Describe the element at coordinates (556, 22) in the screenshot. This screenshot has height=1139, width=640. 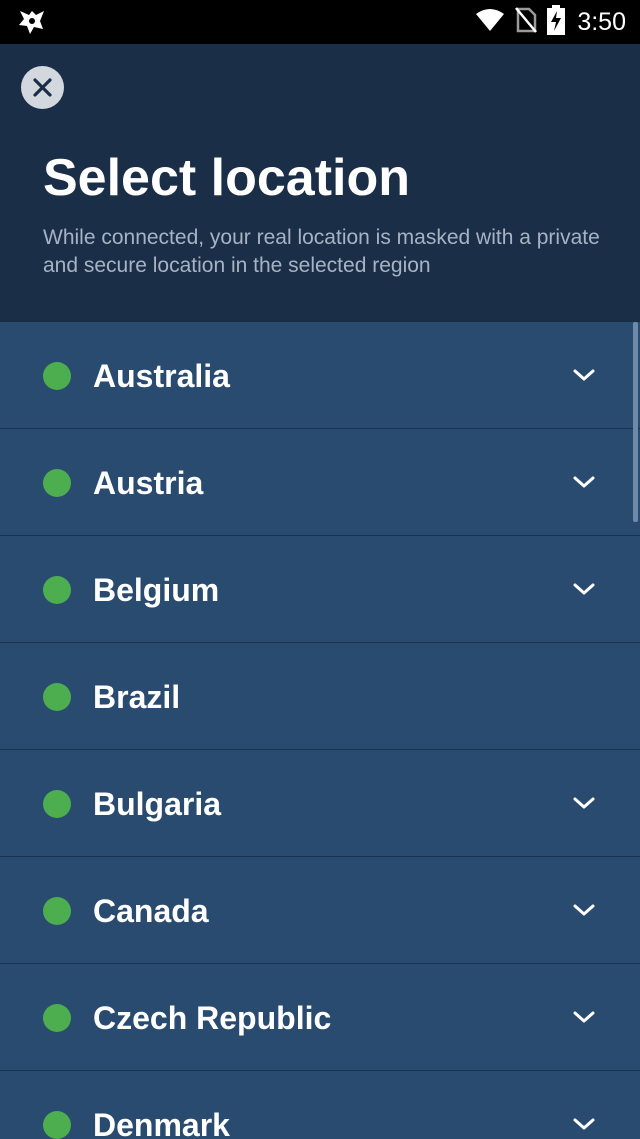
I see `battery-charging-icon` at that location.